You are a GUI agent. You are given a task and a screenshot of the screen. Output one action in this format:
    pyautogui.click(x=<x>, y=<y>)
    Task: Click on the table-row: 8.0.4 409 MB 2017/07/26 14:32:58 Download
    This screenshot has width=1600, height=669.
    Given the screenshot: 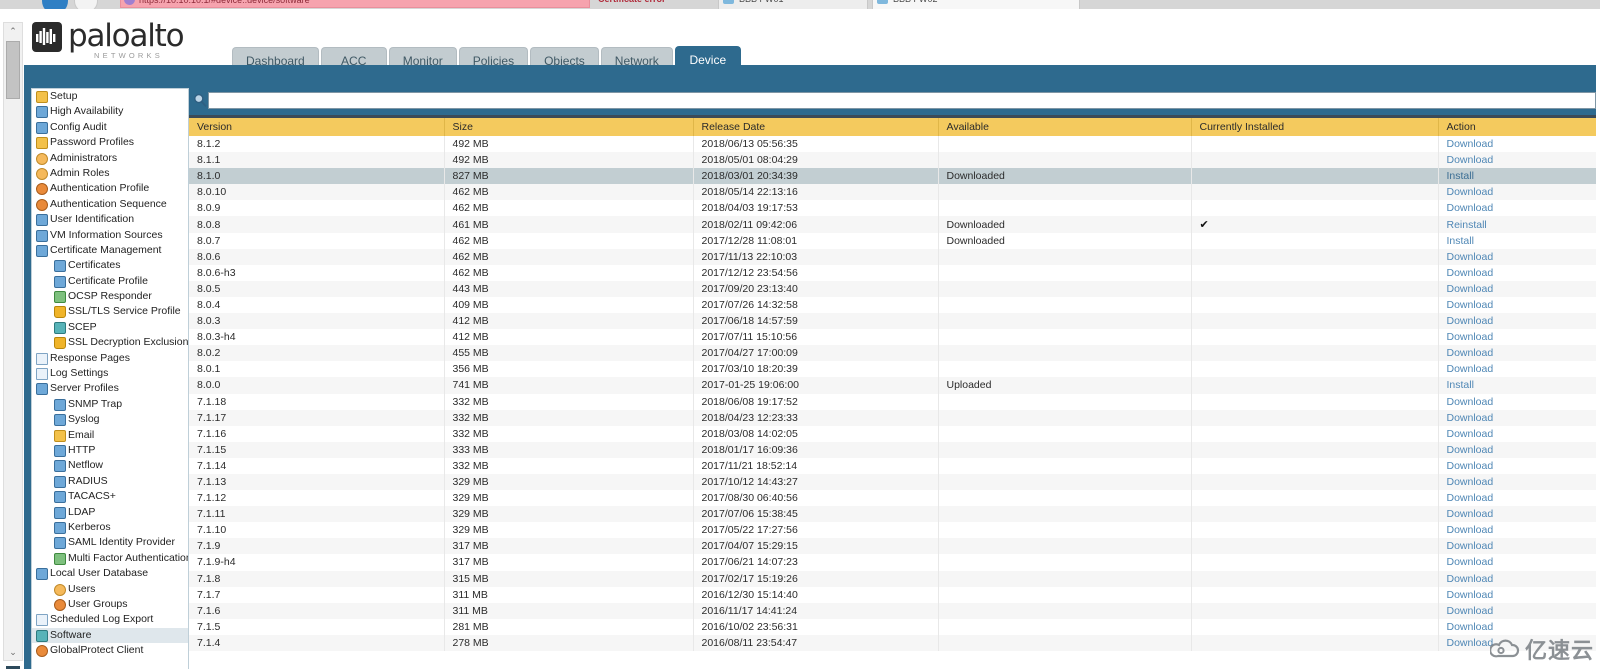 What is the action you would take?
    pyautogui.click(x=894, y=305)
    